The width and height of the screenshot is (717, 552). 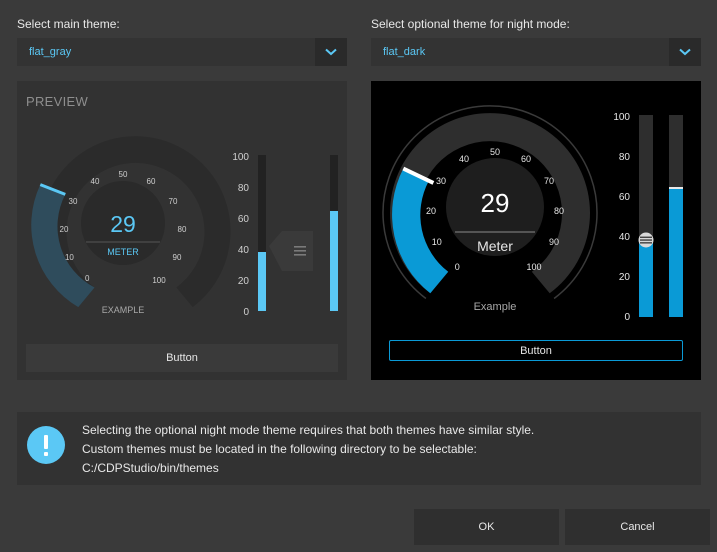 I want to click on preview-bars: 100 80 60 40 20 0, so click(x=285, y=235).